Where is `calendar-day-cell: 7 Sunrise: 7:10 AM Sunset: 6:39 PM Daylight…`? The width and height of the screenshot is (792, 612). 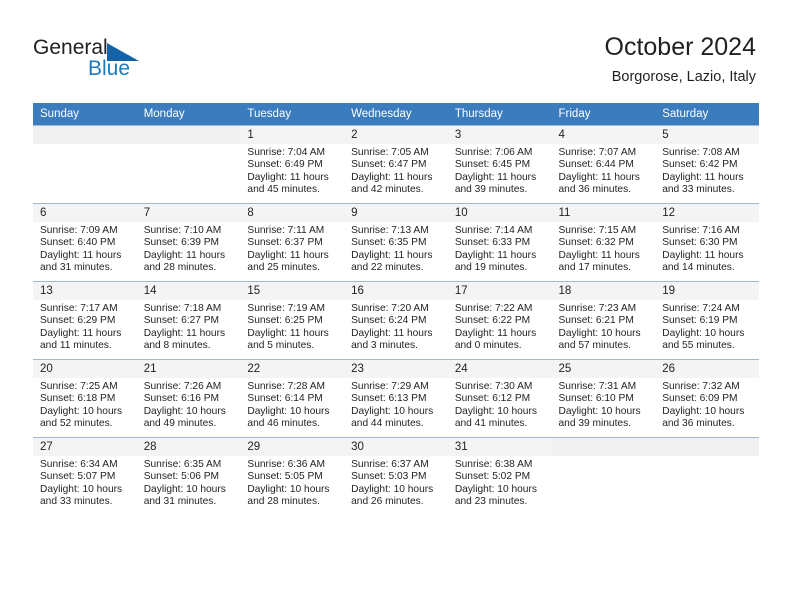 calendar-day-cell: 7 Sunrise: 7:10 AM Sunset: 6:39 PM Daylight… is located at coordinates (188, 242).